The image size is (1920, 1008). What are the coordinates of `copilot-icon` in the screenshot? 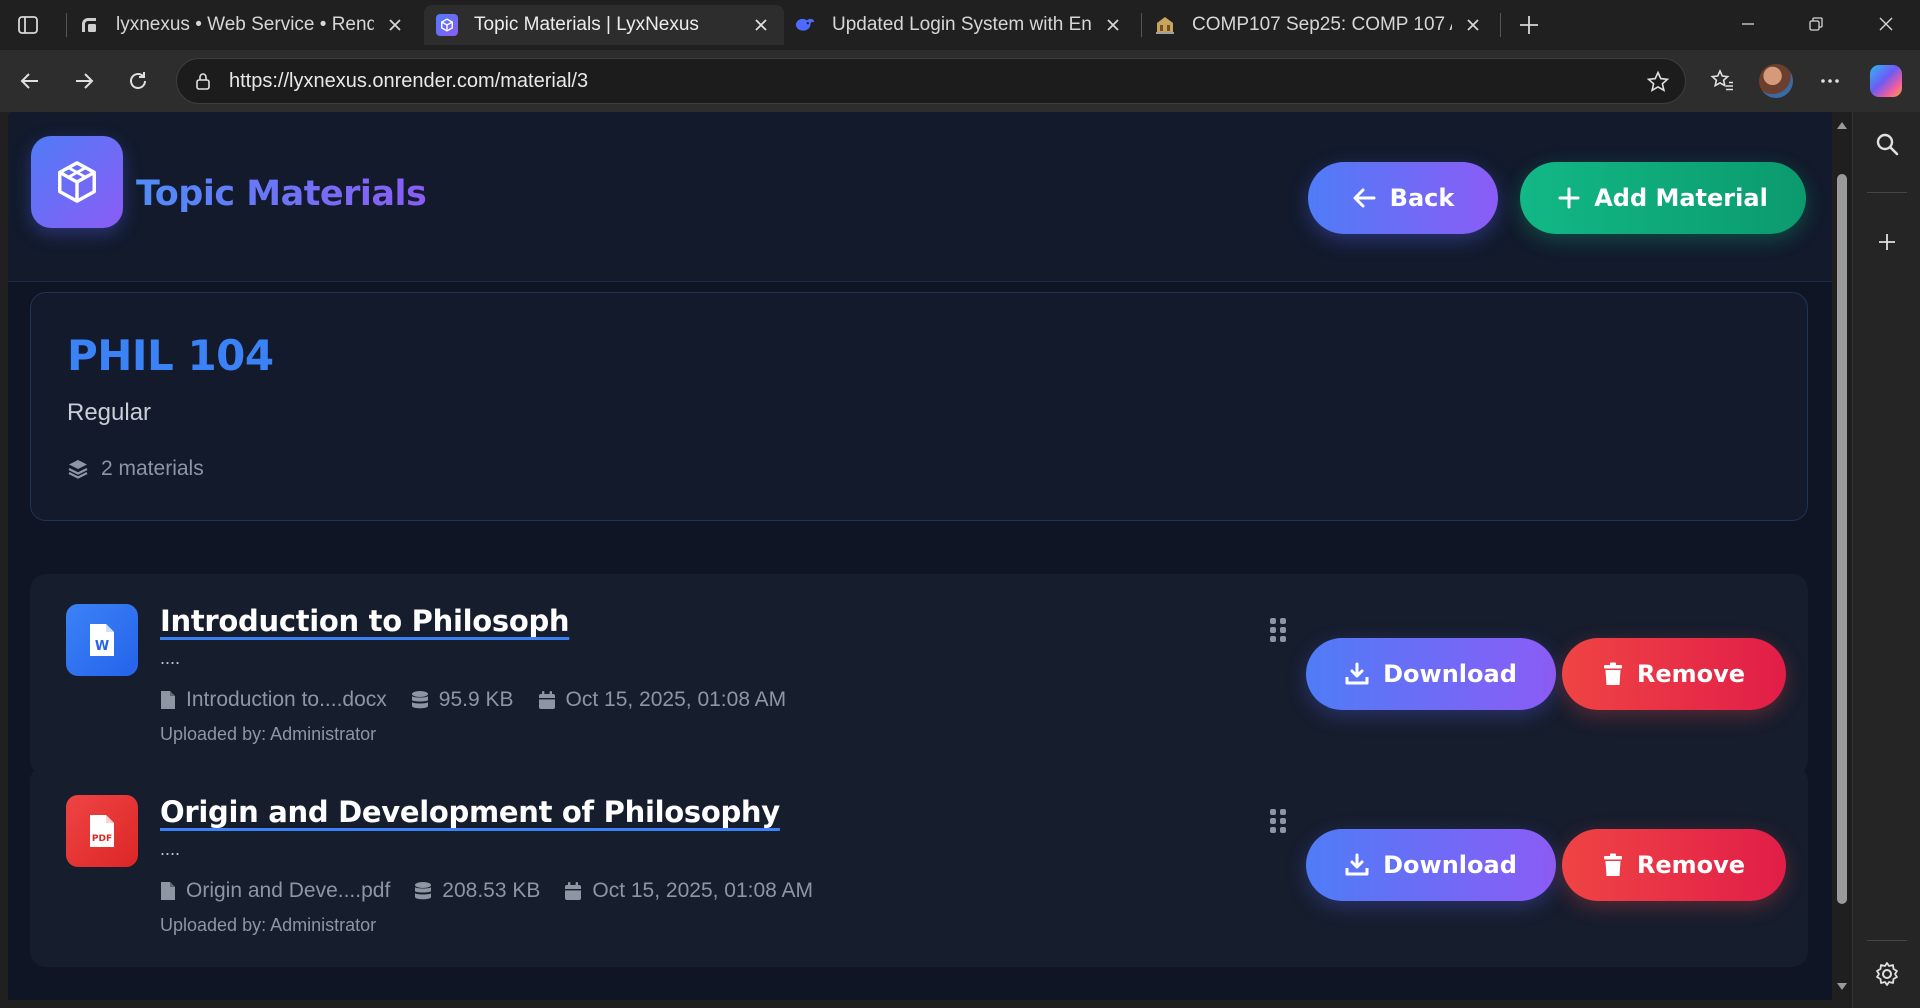 It's located at (1886, 81).